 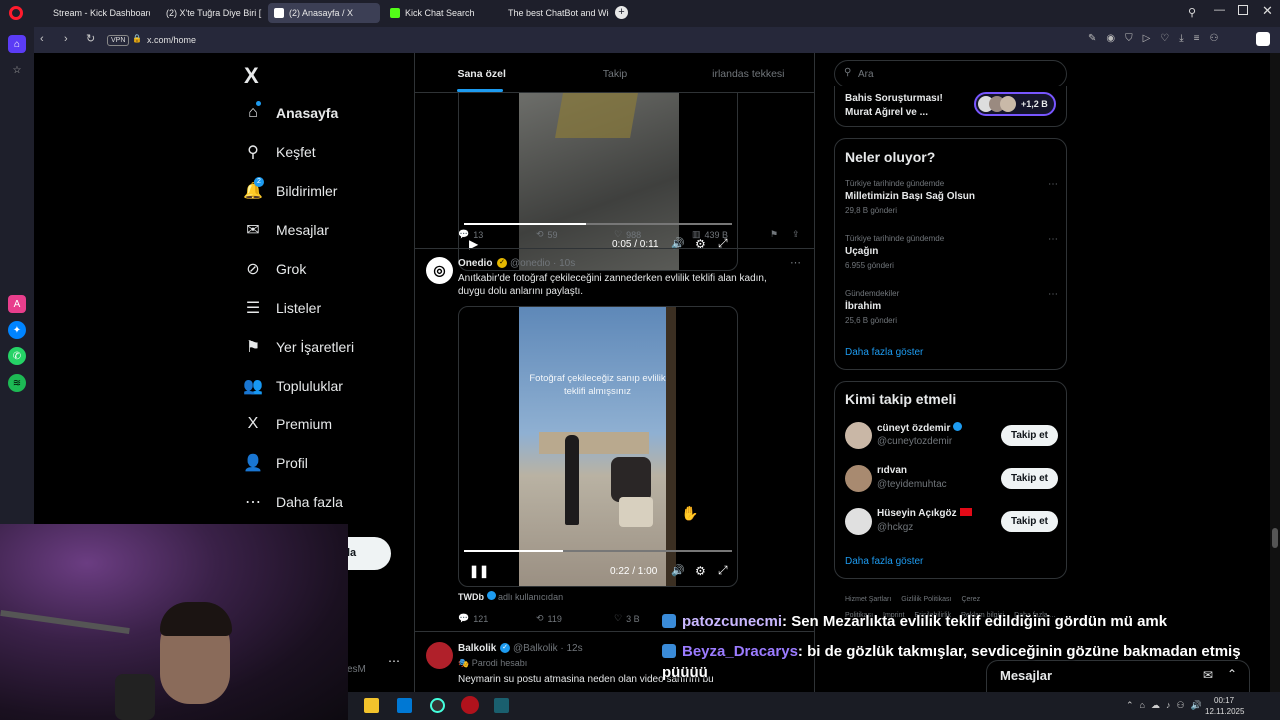 I want to click on post3-handle: @Balkolik · 12s, so click(x=548, y=648).